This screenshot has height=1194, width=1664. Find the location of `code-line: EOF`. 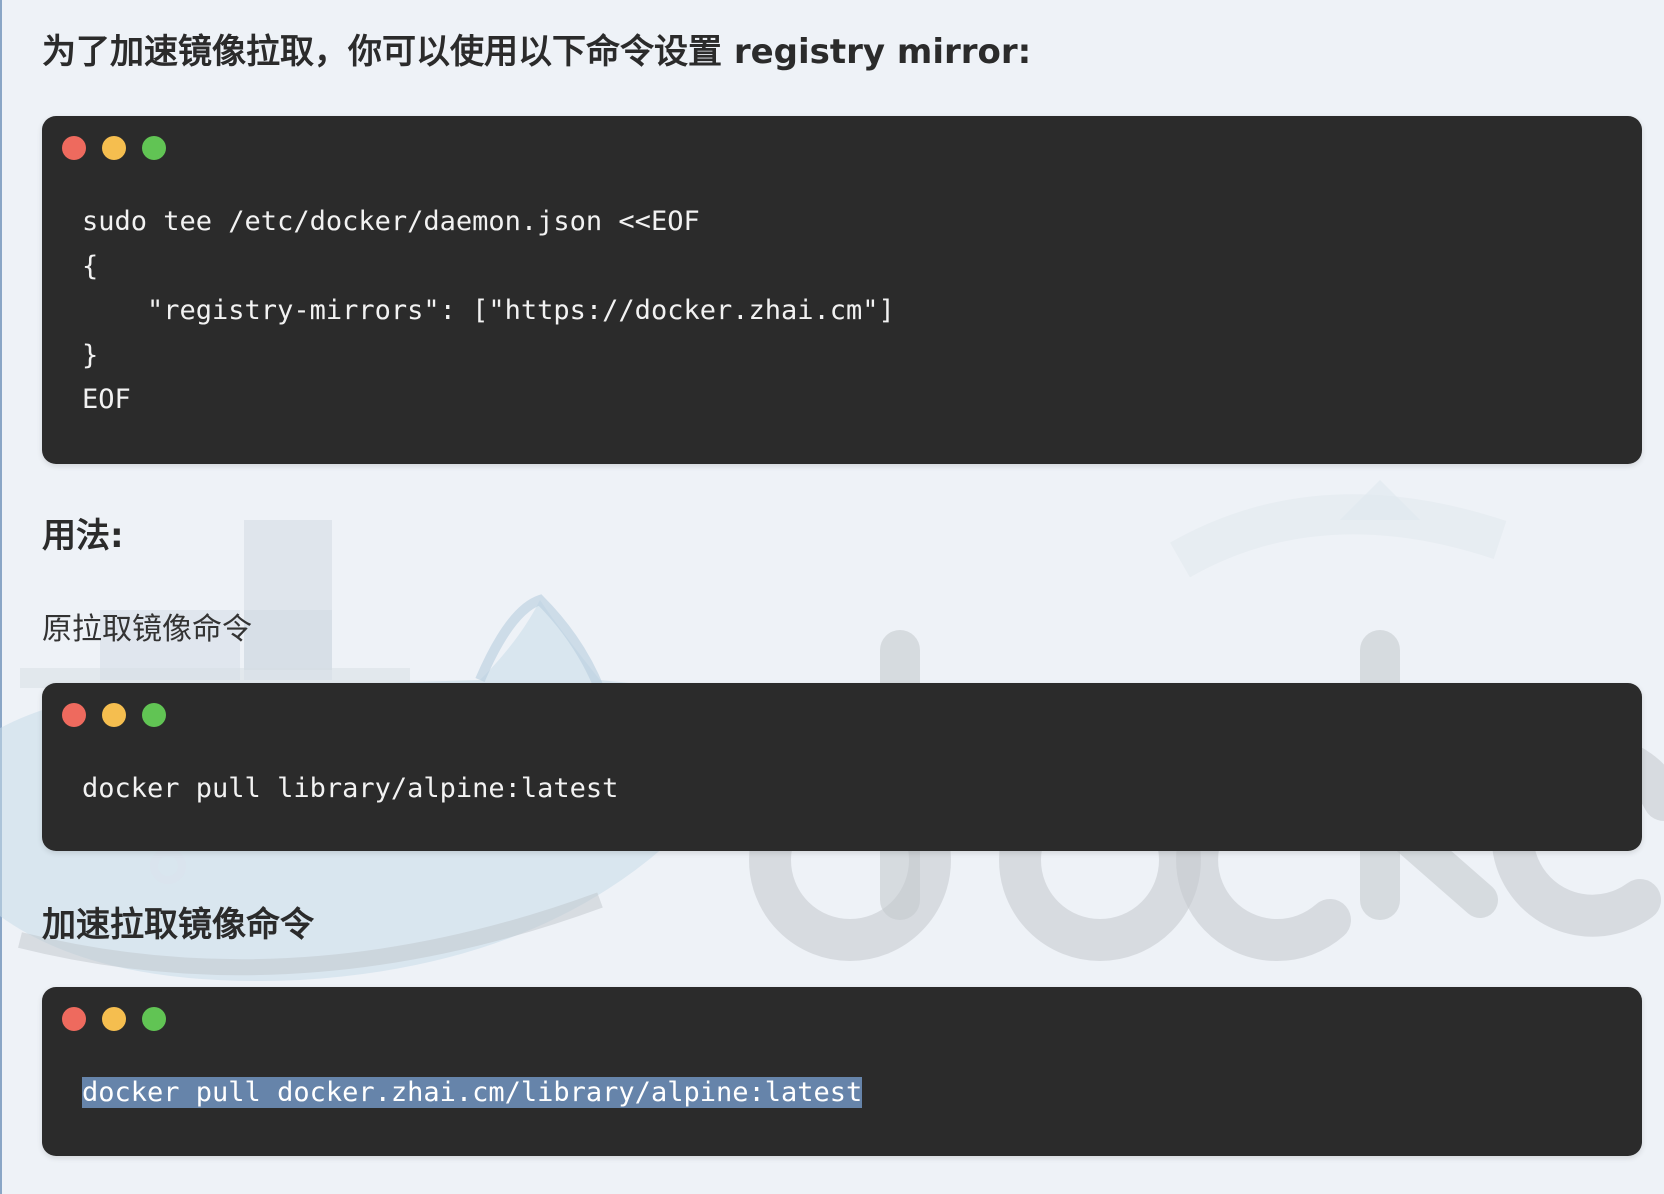

code-line: EOF is located at coordinates (106, 399).